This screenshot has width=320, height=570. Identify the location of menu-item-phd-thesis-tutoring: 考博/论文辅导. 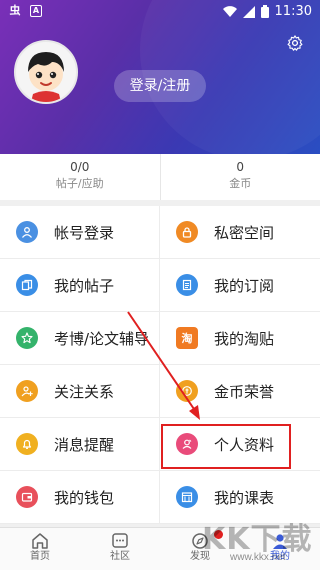
(80, 338).